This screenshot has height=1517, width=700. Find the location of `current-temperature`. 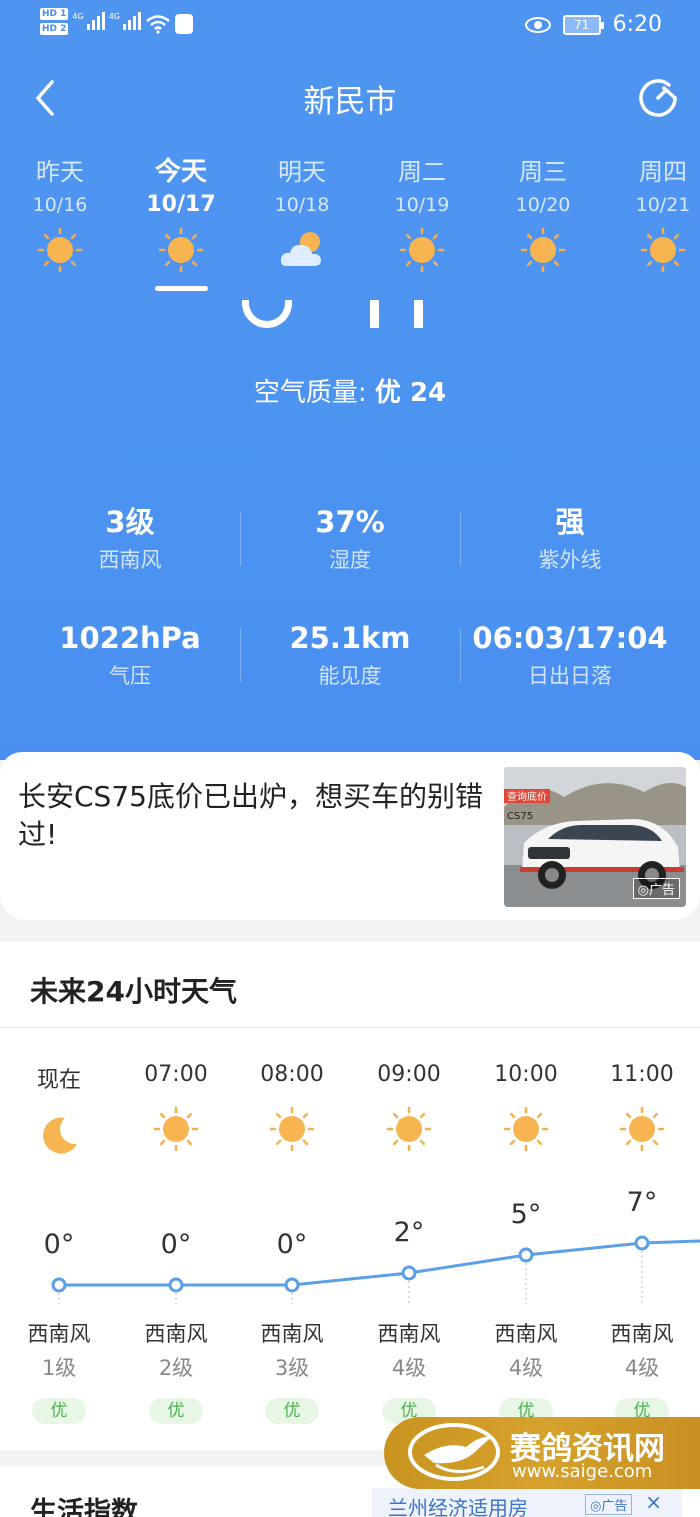

current-temperature is located at coordinates (336, 315).